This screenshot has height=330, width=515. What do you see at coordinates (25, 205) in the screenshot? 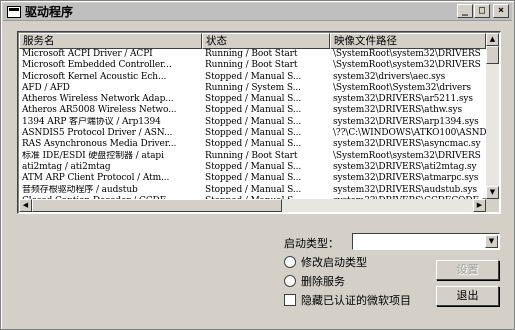
I see `scroll-left-icon: ◀` at bounding box center [25, 205].